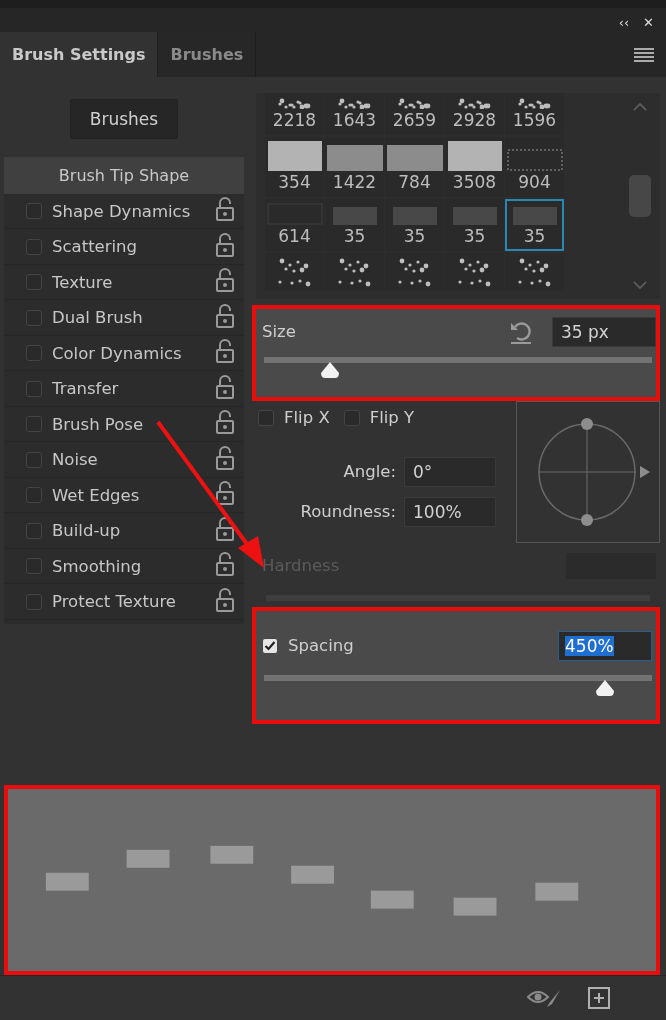 This screenshot has width=666, height=1020. I want to click on settings-list-item: Scattering, so click(134, 247).